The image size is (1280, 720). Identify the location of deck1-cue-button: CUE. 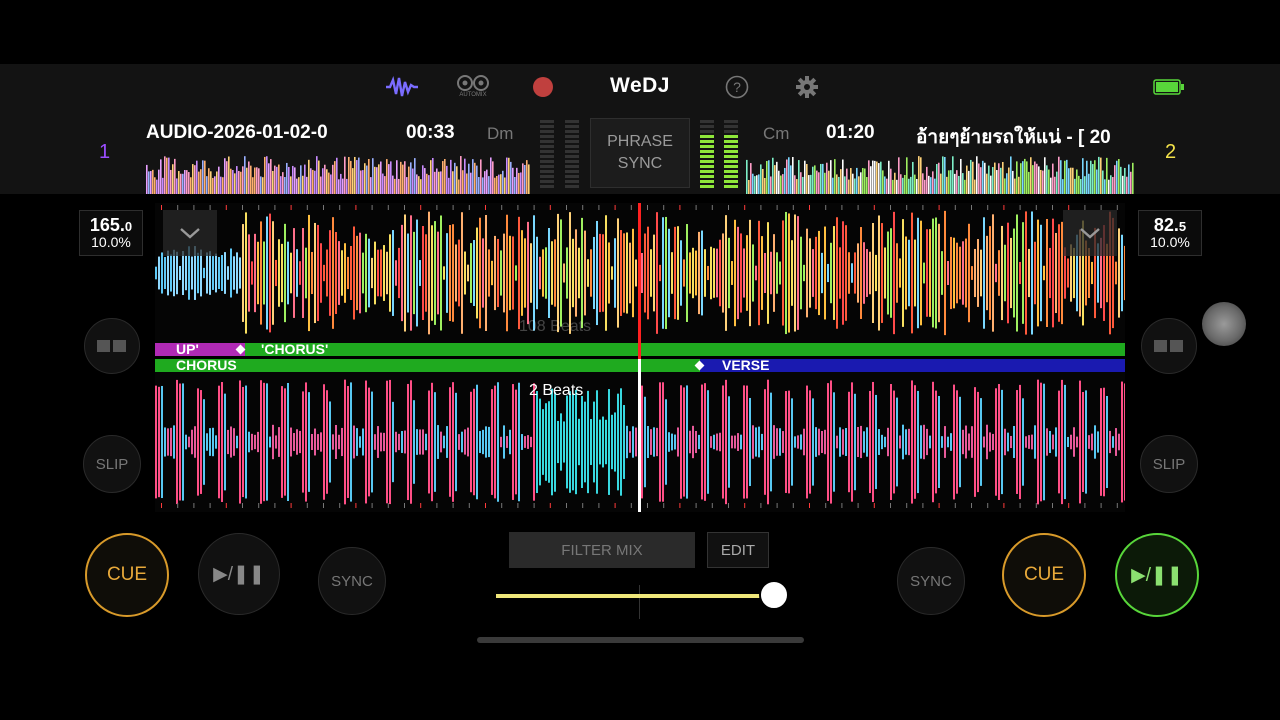
(127, 575).